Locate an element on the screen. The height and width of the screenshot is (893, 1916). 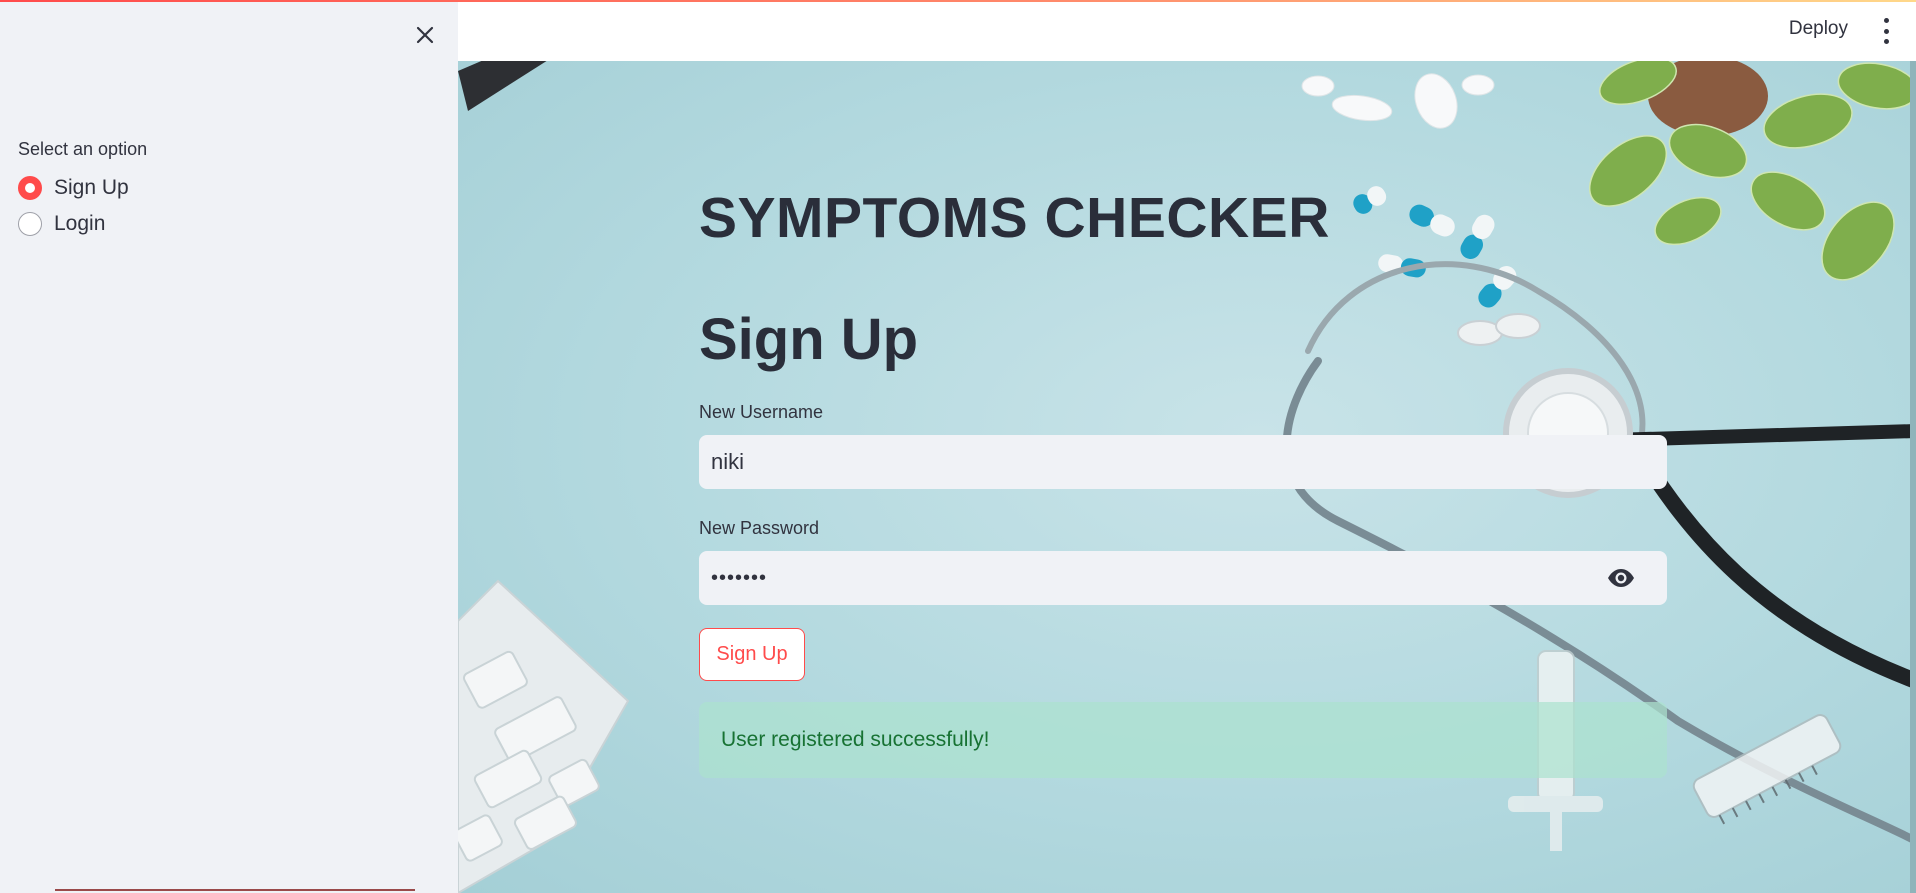
sidebar-divider is located at coordinates (235, 890).